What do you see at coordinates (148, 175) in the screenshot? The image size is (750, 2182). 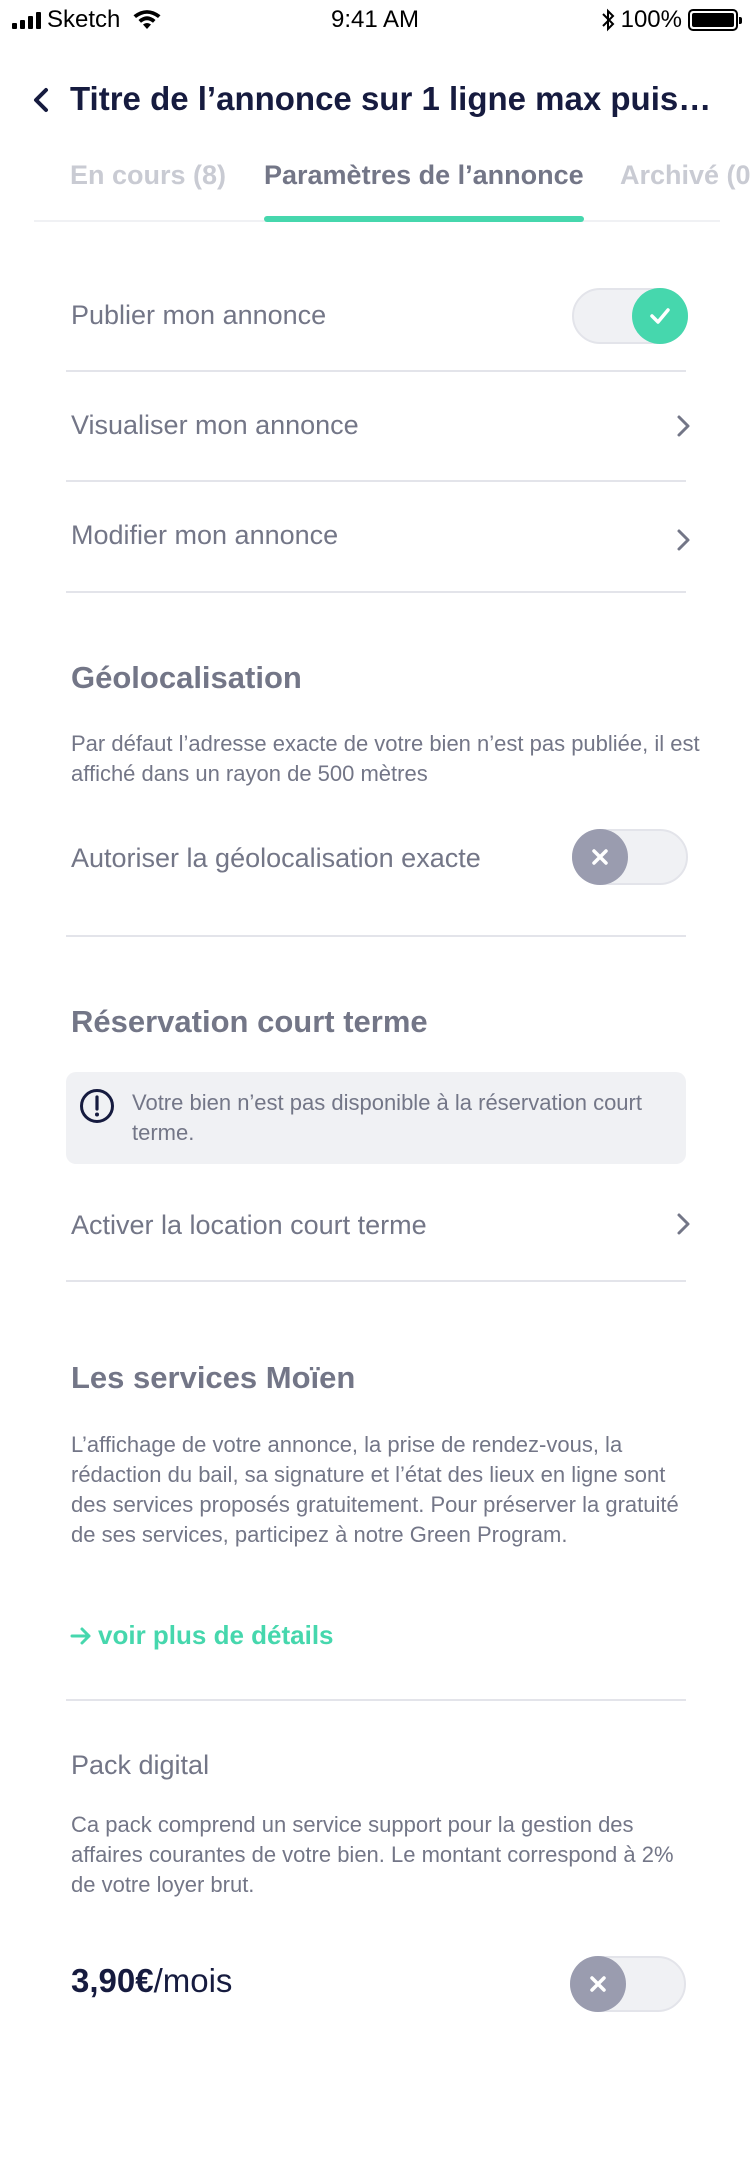 I see `tab-en-cours: En cours (8)` at bounding box center [148, 175].